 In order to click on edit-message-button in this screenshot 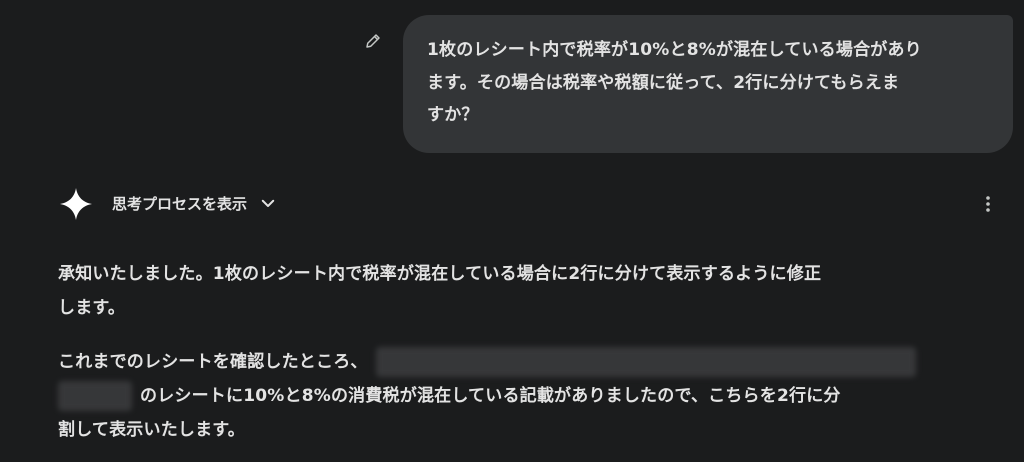, I will do `click(373, 41)`.